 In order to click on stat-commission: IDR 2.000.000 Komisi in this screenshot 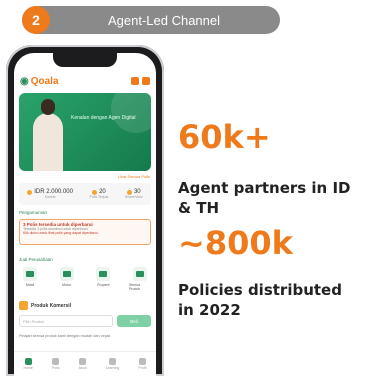, I will do `click(50, 194)`.